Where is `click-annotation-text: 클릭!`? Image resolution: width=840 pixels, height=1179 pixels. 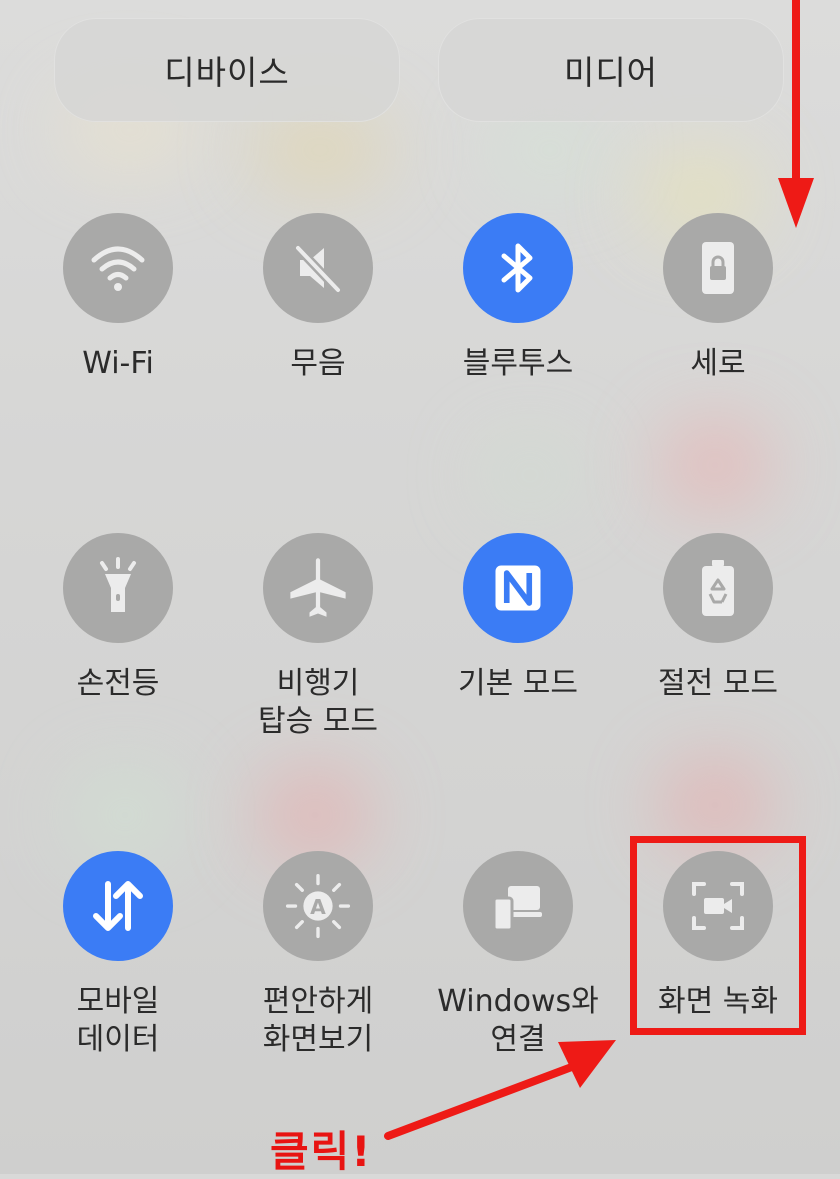 click-annotation-text: 클릭! is located at coordinates (321, 1151).